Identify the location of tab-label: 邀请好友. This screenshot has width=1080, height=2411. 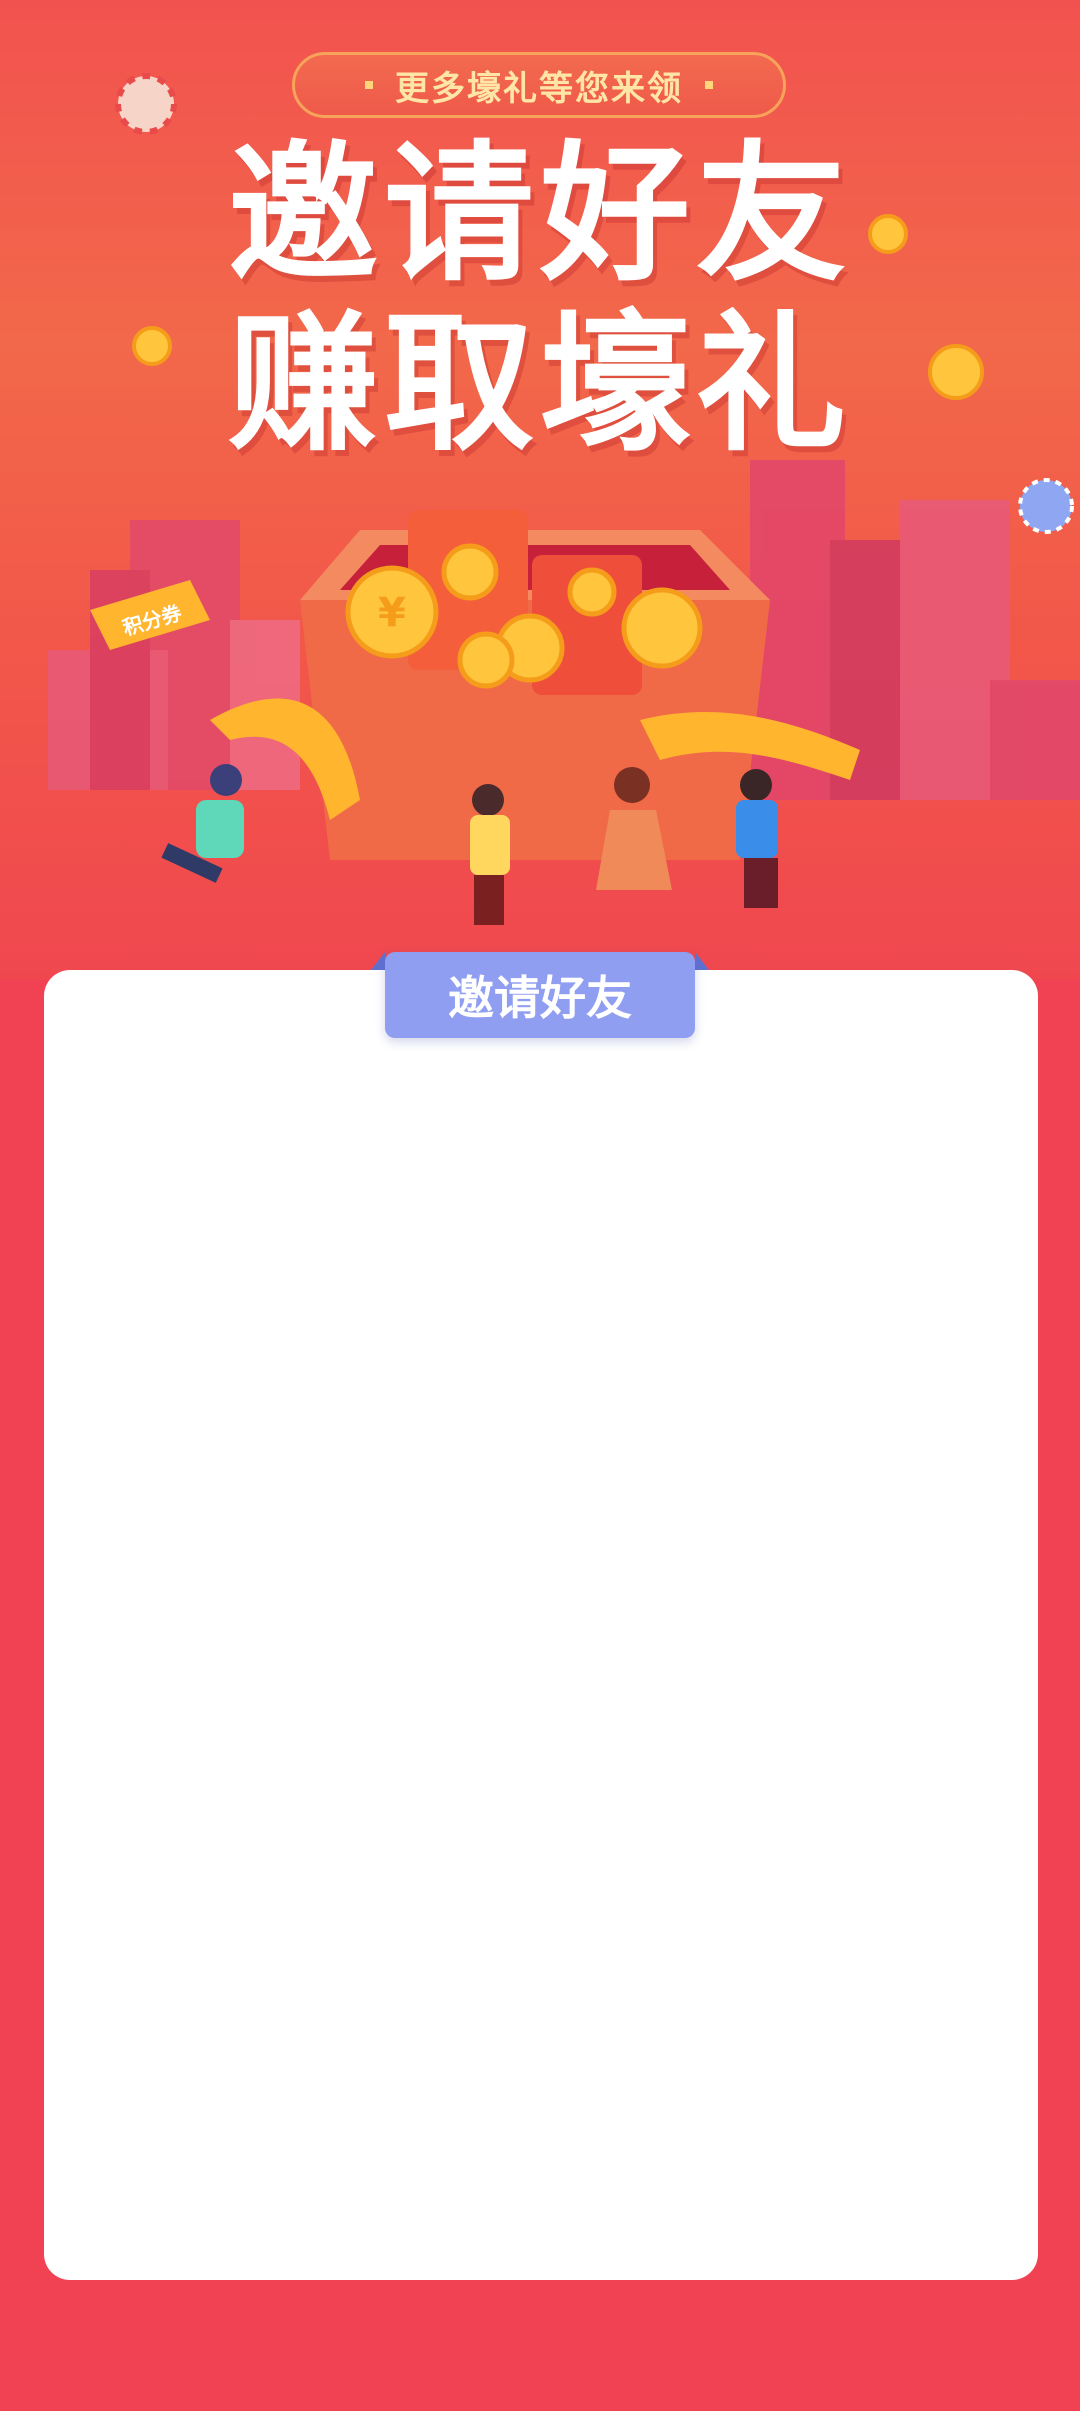
(540, 998).